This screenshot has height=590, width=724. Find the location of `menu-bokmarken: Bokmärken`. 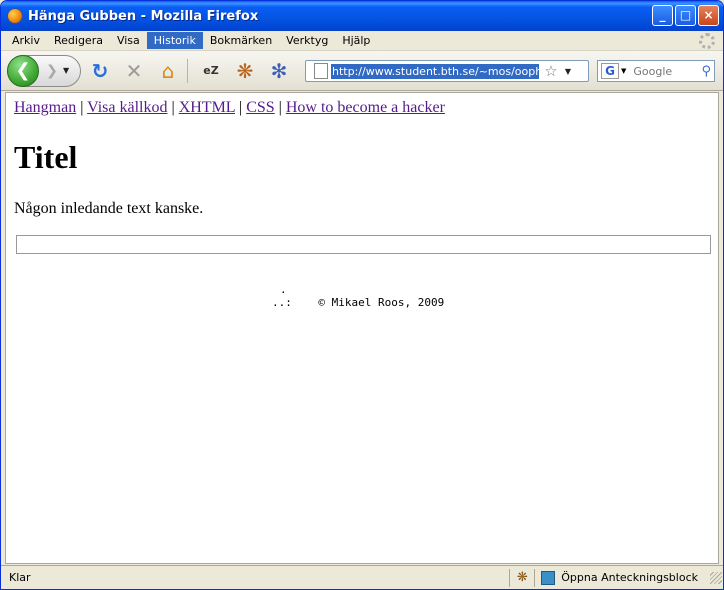

menu-bokmarken: Bokmärken is located at coordinates (241, 40).